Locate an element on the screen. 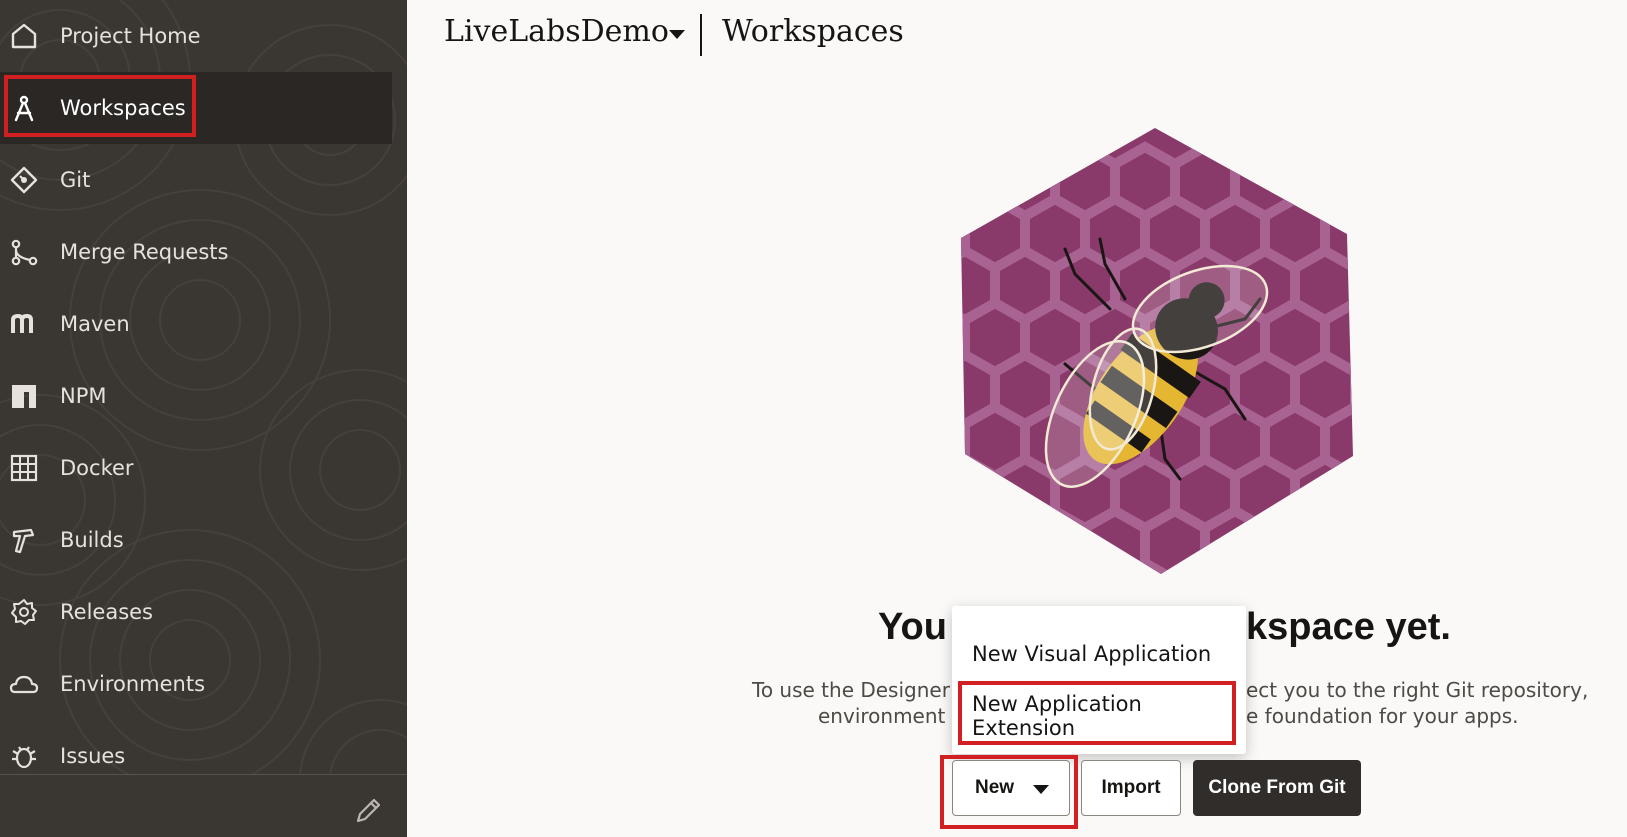 This screenshot has height=837, width=1627. merge-request-icon is located at coordinates (24, 252).